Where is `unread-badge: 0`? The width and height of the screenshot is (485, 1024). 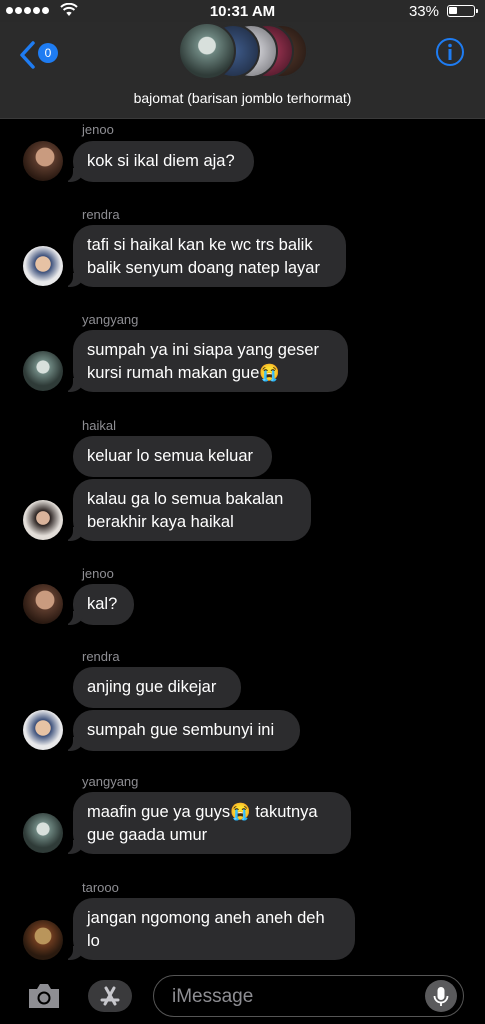 unread-badge: 0 is located at coordinates (48, 53).